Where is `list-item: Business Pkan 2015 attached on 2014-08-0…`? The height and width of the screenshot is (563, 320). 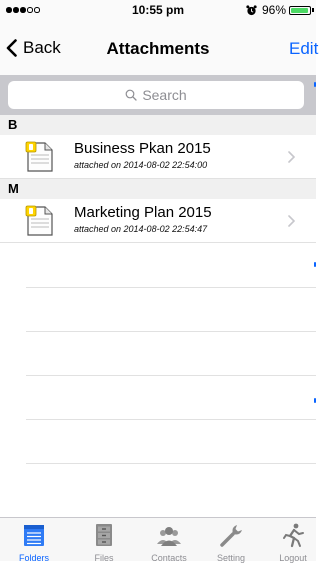 list-item: Business Pkan 2015 attached on 2014-08-0… is located at coordinates (158, 157).